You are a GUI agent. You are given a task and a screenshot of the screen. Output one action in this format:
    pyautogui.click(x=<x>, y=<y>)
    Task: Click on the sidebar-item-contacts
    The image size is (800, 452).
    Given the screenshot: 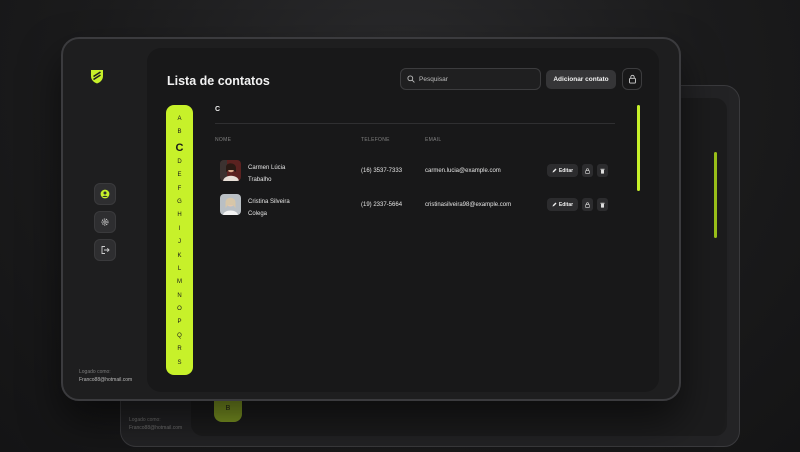 What is the action you would take?
    pyautogui.click(x=105, y=194)
    